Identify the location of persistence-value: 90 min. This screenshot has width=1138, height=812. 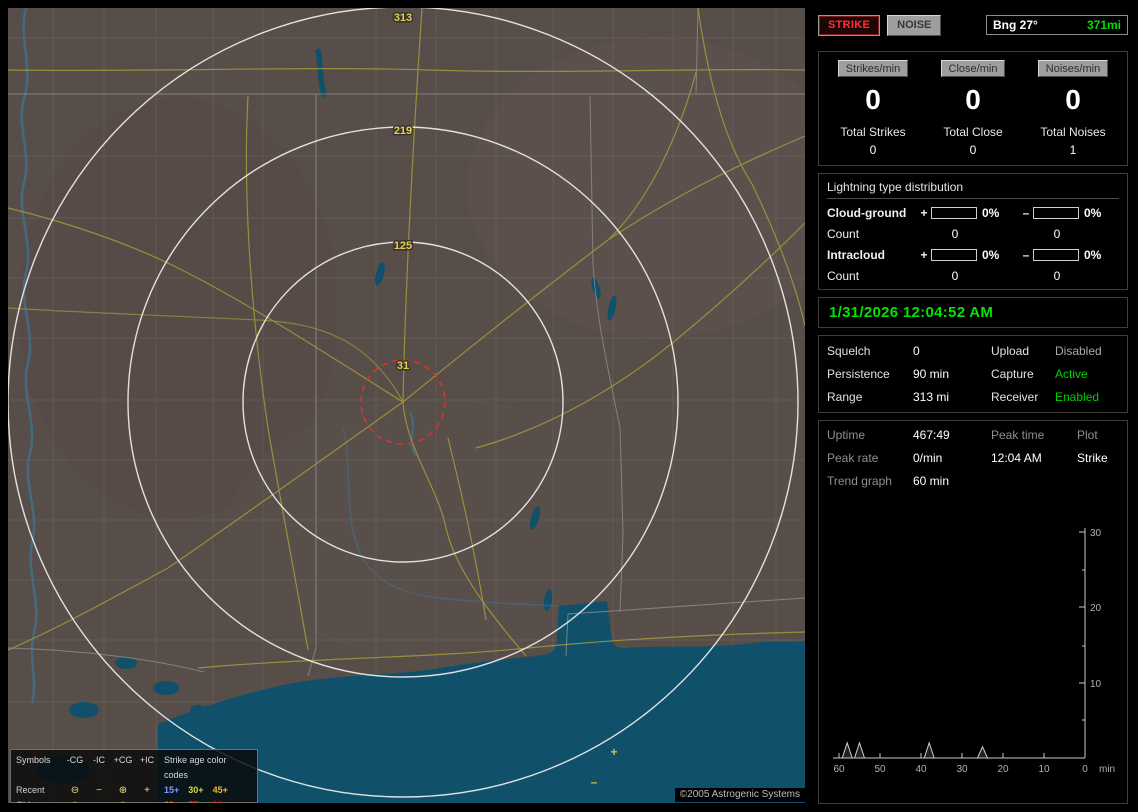
(931, 374).